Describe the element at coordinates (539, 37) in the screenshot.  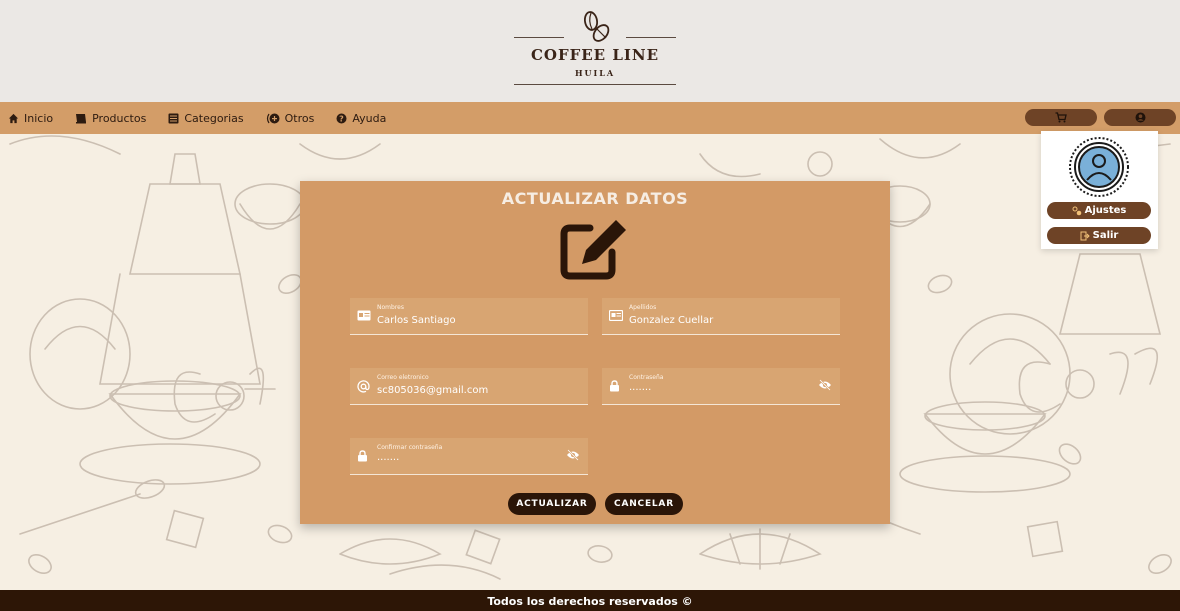
I see `logo-divider-left` at that location.